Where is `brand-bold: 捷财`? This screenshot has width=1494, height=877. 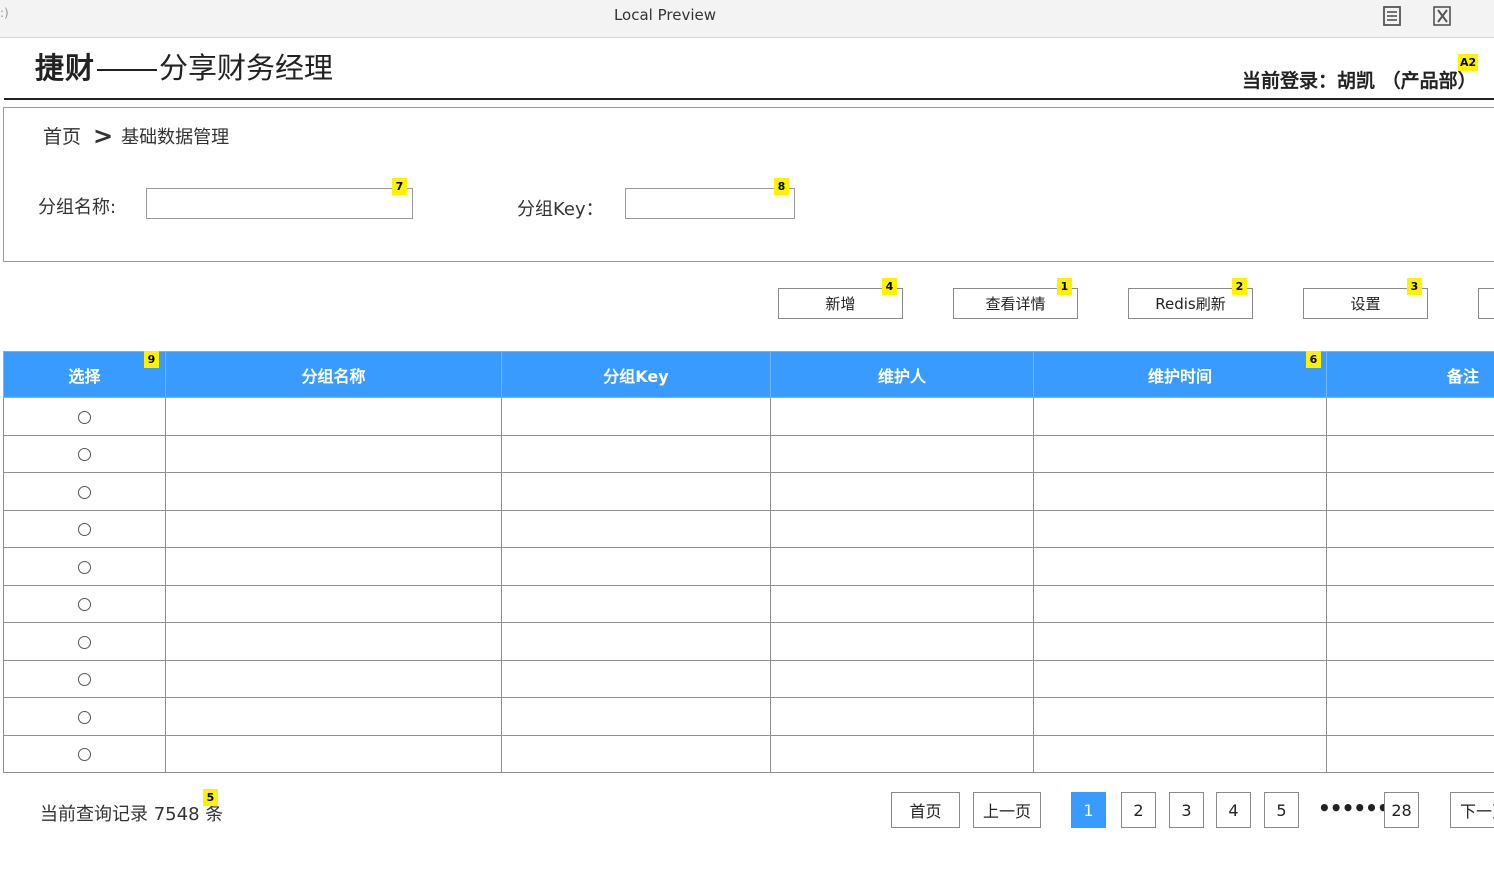 brand-bold: 捷财 is located at coordinates (65, 68).